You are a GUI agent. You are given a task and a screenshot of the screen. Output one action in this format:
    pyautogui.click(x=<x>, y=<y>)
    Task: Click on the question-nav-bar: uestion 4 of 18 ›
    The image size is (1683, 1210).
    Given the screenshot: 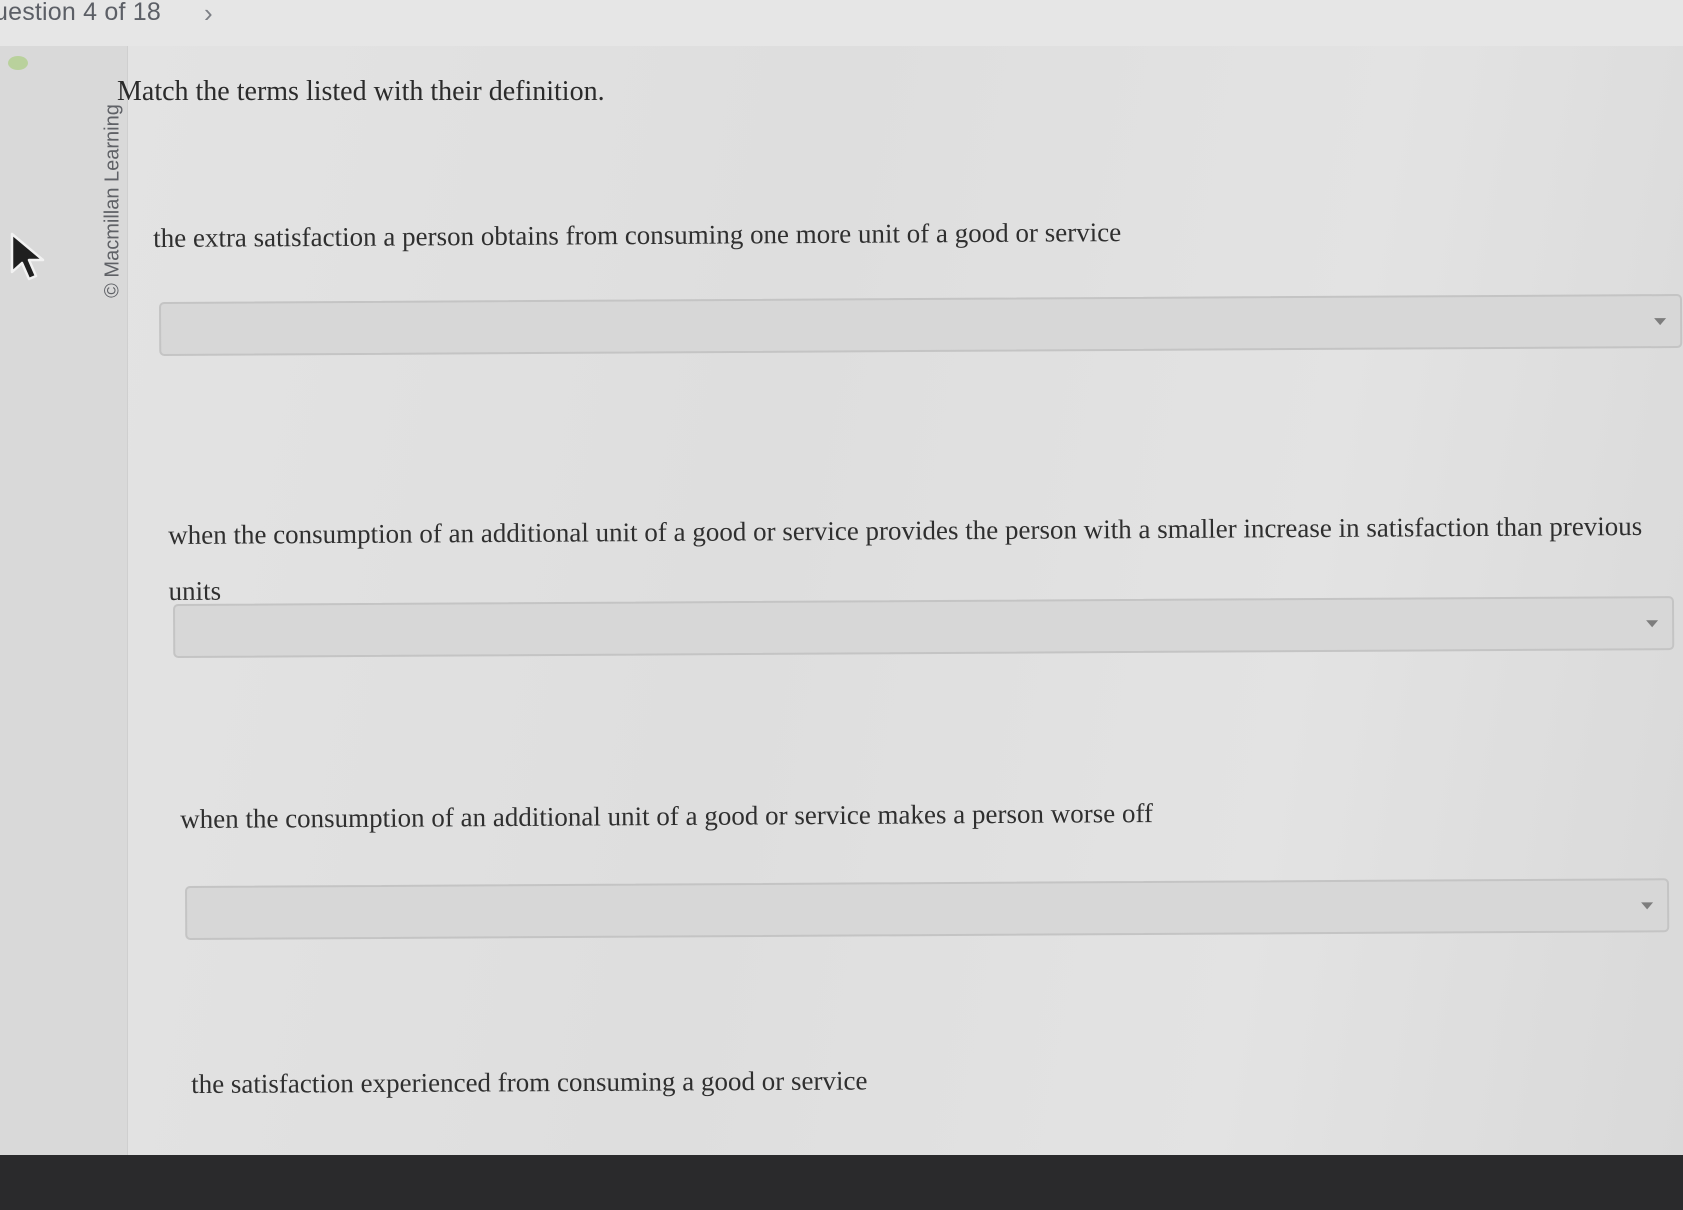 What is the action you would take?
    pyautogui.click(x=841, y=23)
    